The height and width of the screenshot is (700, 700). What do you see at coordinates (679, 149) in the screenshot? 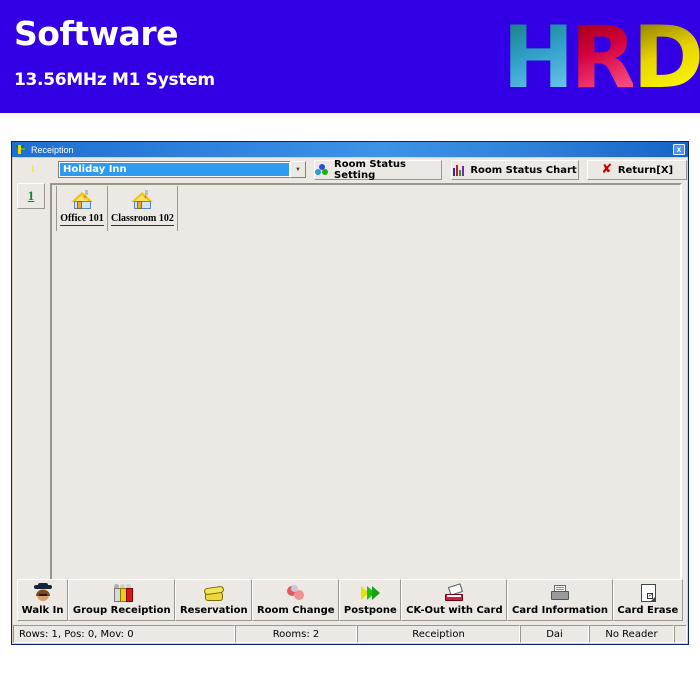
I see `close-icon: x` at bounding box center [679, 149].